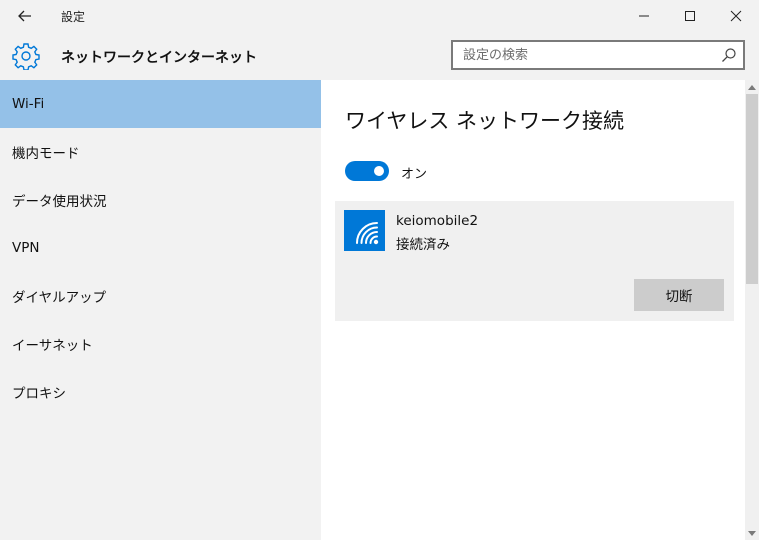 This screenshot has height=540, width=759. I want to click on search-icon, so click(729, 55).